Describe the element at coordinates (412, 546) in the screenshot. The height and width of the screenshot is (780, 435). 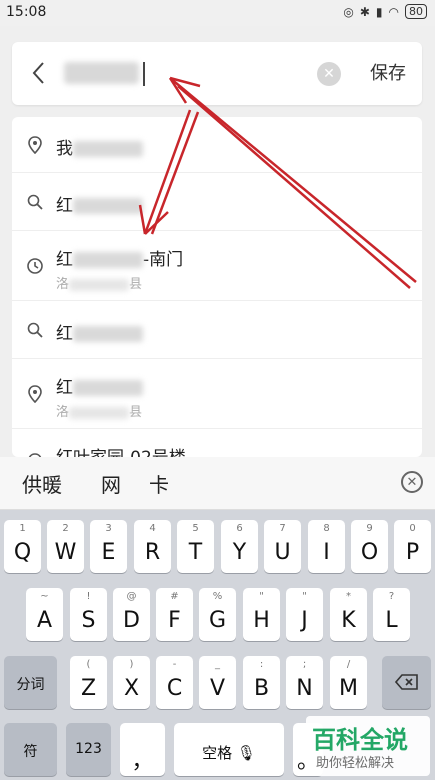
I see `key-p: 0P` at that location.